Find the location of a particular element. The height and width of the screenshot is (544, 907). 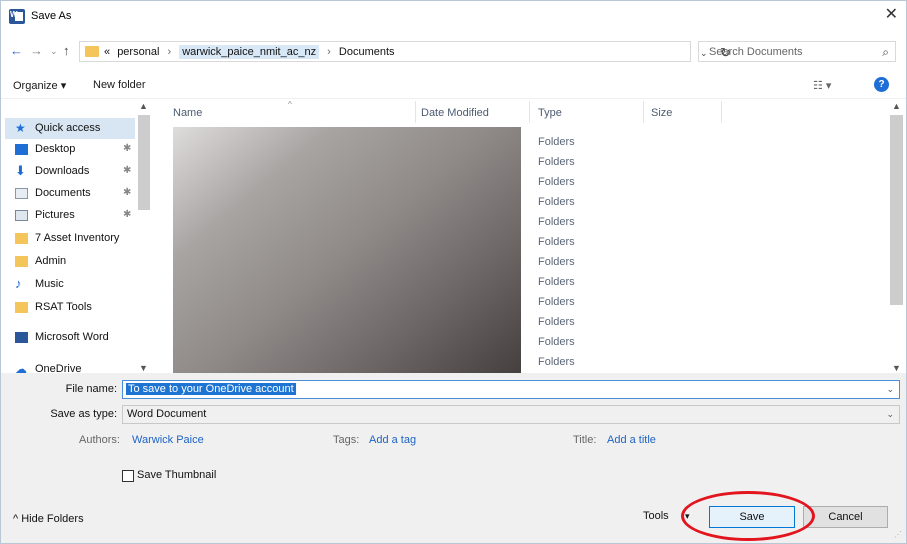

breadcrumb-item-account: warwick_paice_nmit_ac_nz is located at coordinates (249, 52).